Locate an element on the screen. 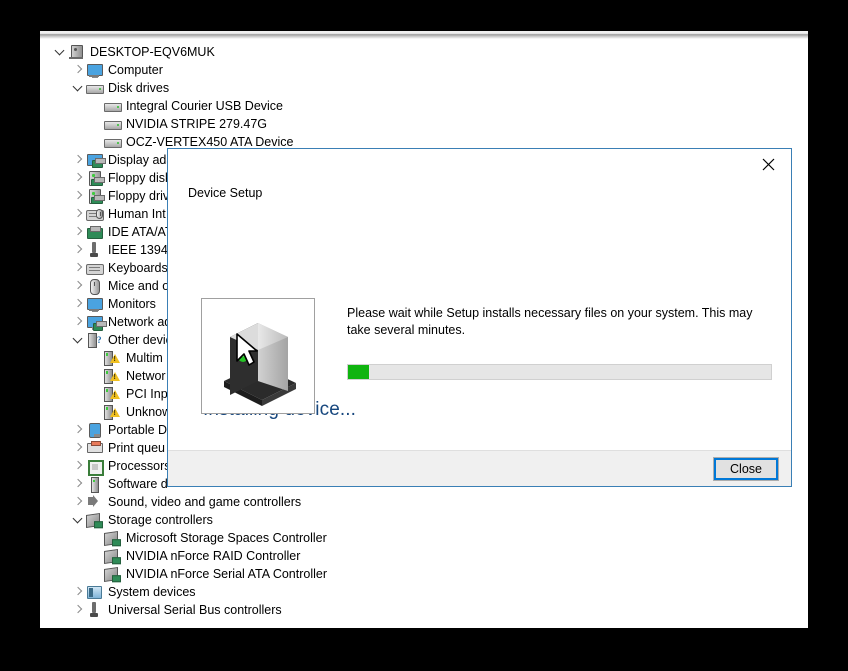 The image size is (848, 671). close-button: Close is located at coordinates (746, 469).